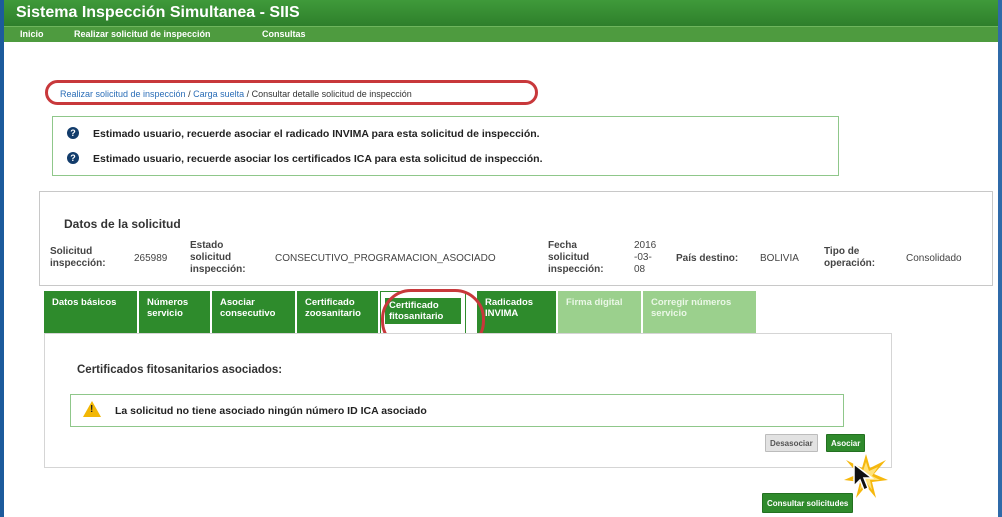 This screenshot has width=1002, height=517. I want to click on tipo-operacion-value: Consolidado, so click(934, 258).